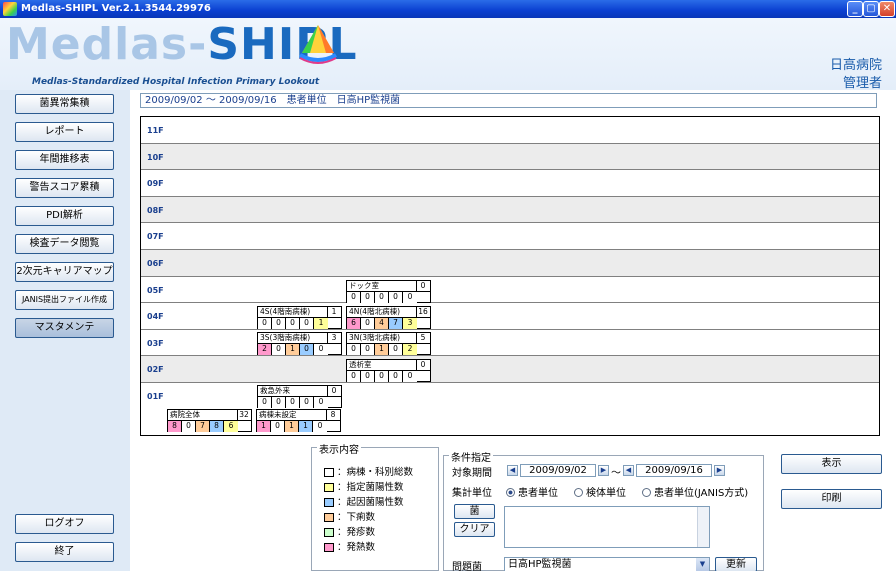  I want to click on legend-label: ：起因菌陽性数, so click(370, 502).